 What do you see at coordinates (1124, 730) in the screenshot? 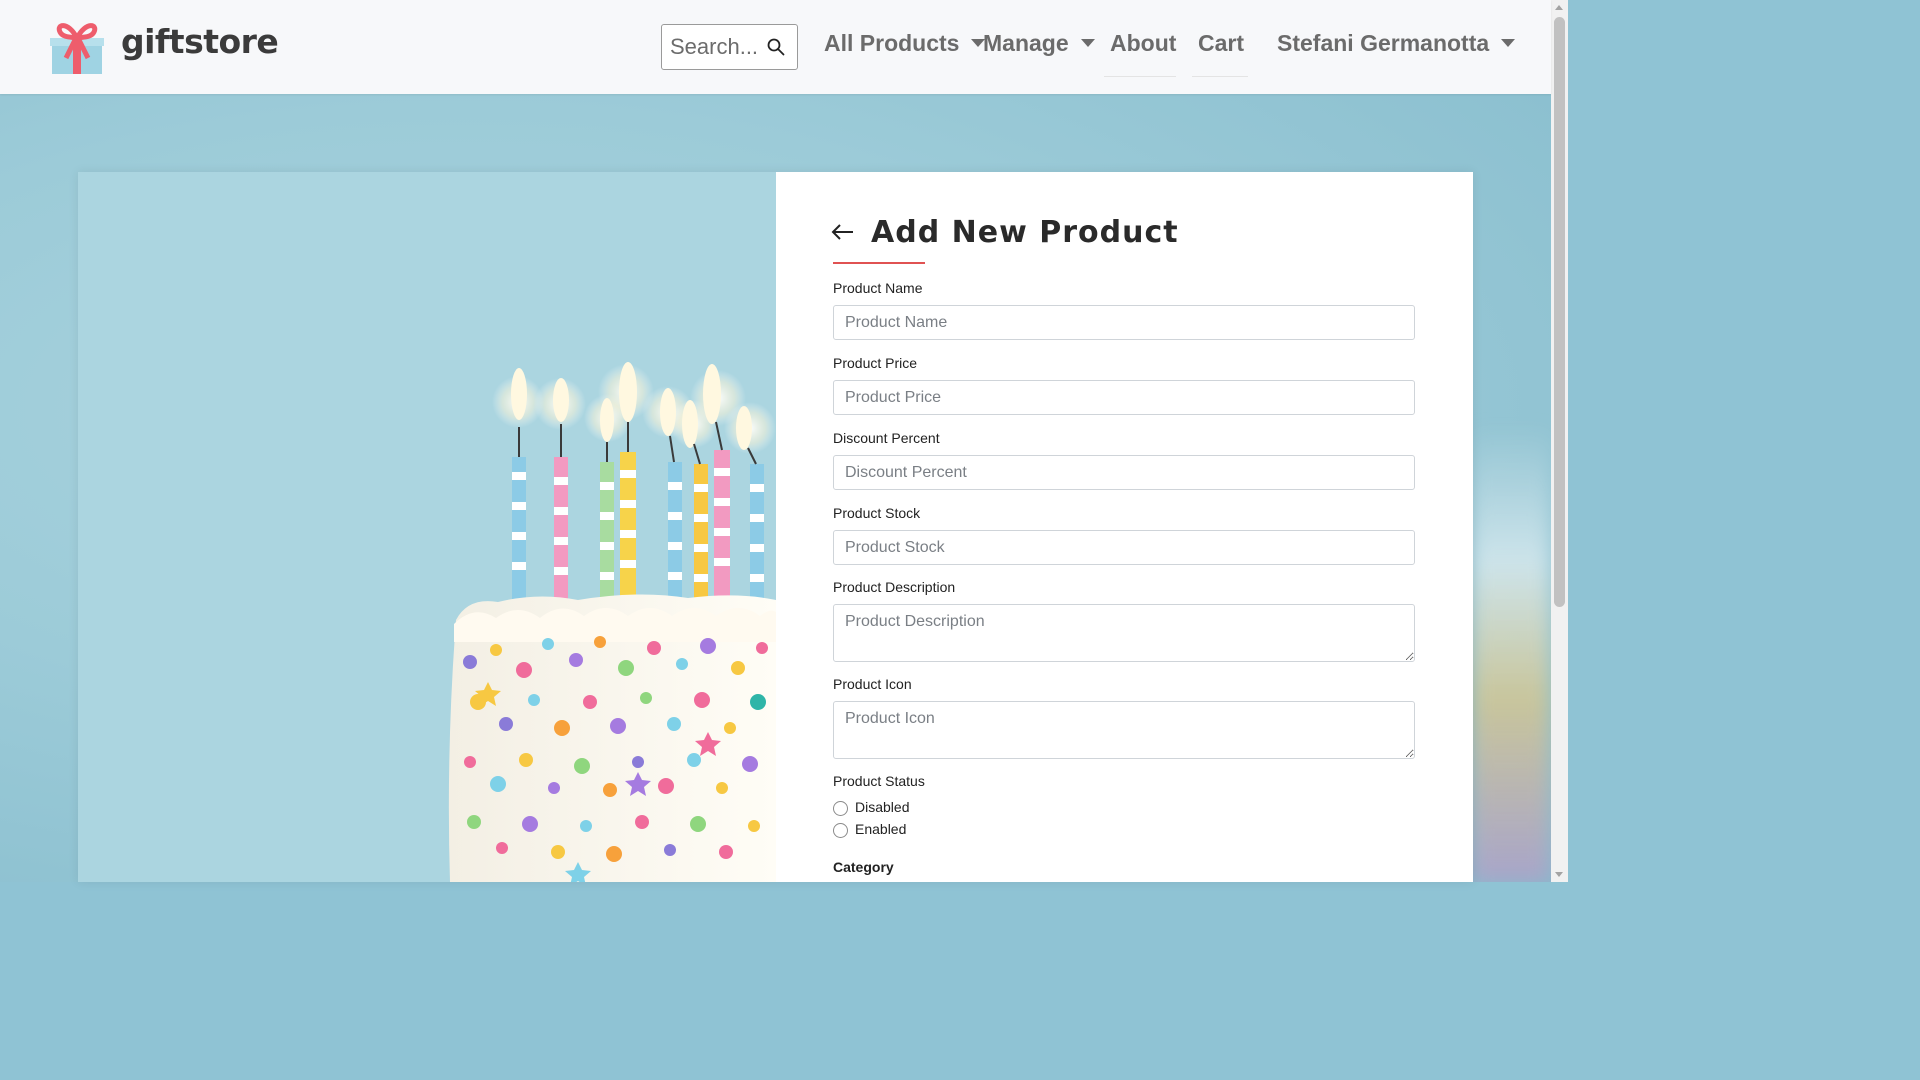
I see `product-icon-textarea` at bounding box center [1124, 730].